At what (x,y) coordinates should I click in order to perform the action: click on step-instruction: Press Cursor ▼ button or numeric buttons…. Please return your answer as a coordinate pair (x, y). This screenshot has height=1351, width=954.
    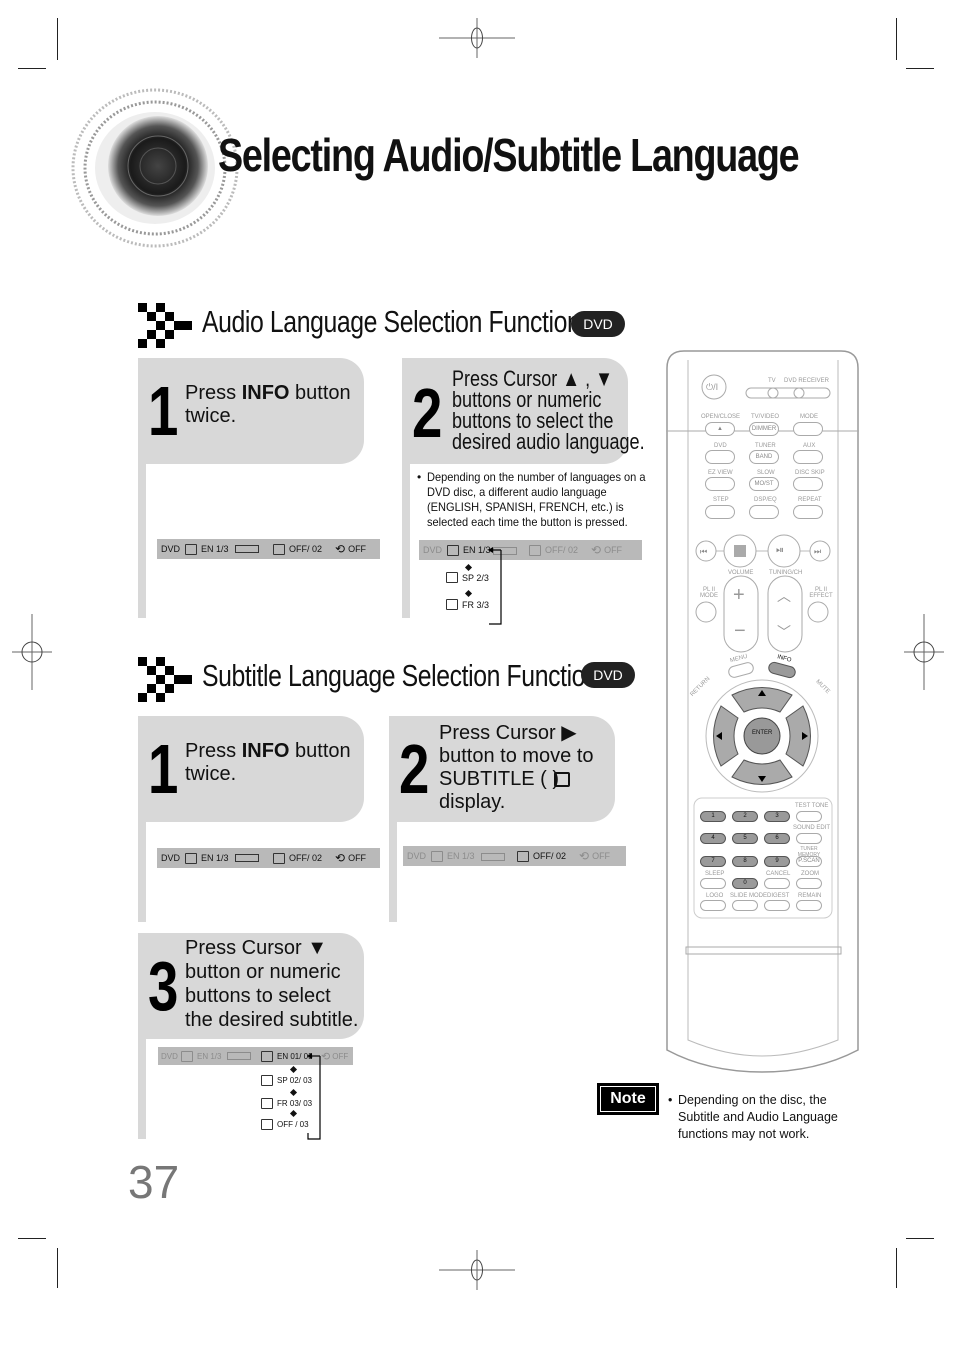
    Looking at the image, I should click on (272, 984).